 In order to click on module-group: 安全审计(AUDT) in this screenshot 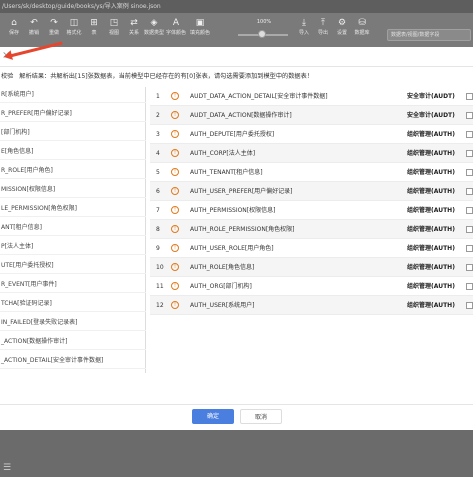, I will do `click(431, 115)`.